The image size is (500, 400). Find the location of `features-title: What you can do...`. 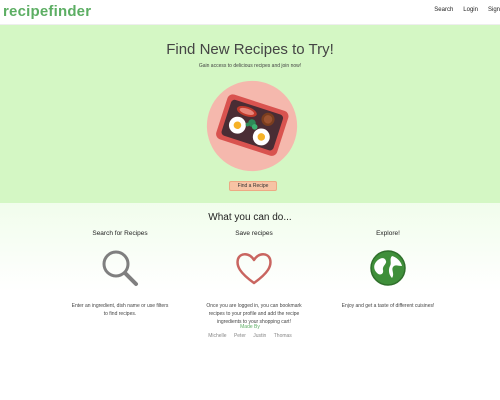

features-title: What you can do... is located at coordinates (250, 217).